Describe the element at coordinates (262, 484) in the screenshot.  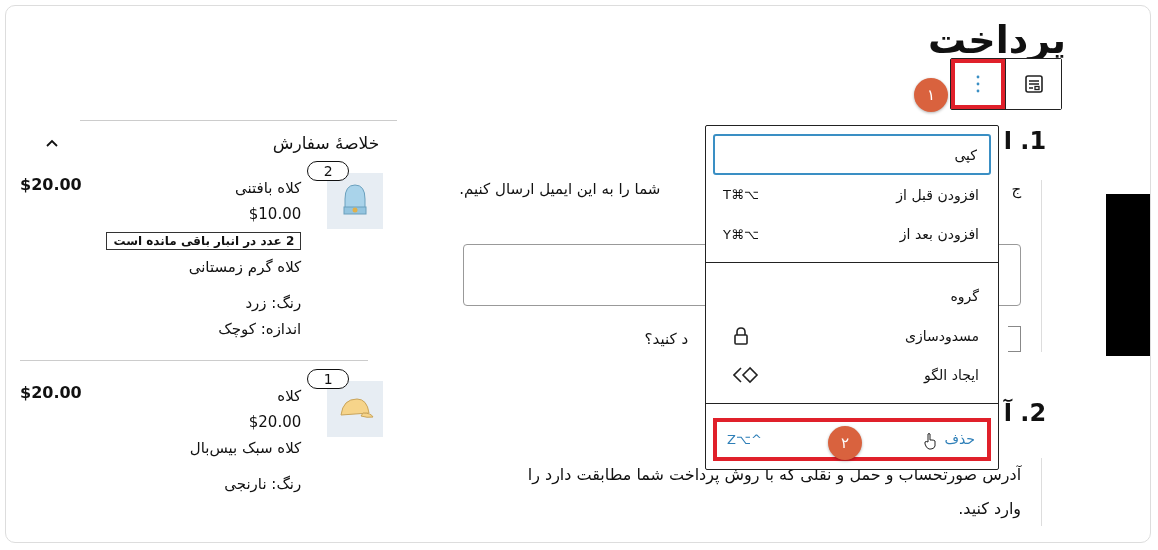
I see `product-attribute: رنگ: نارنجی` at that location.